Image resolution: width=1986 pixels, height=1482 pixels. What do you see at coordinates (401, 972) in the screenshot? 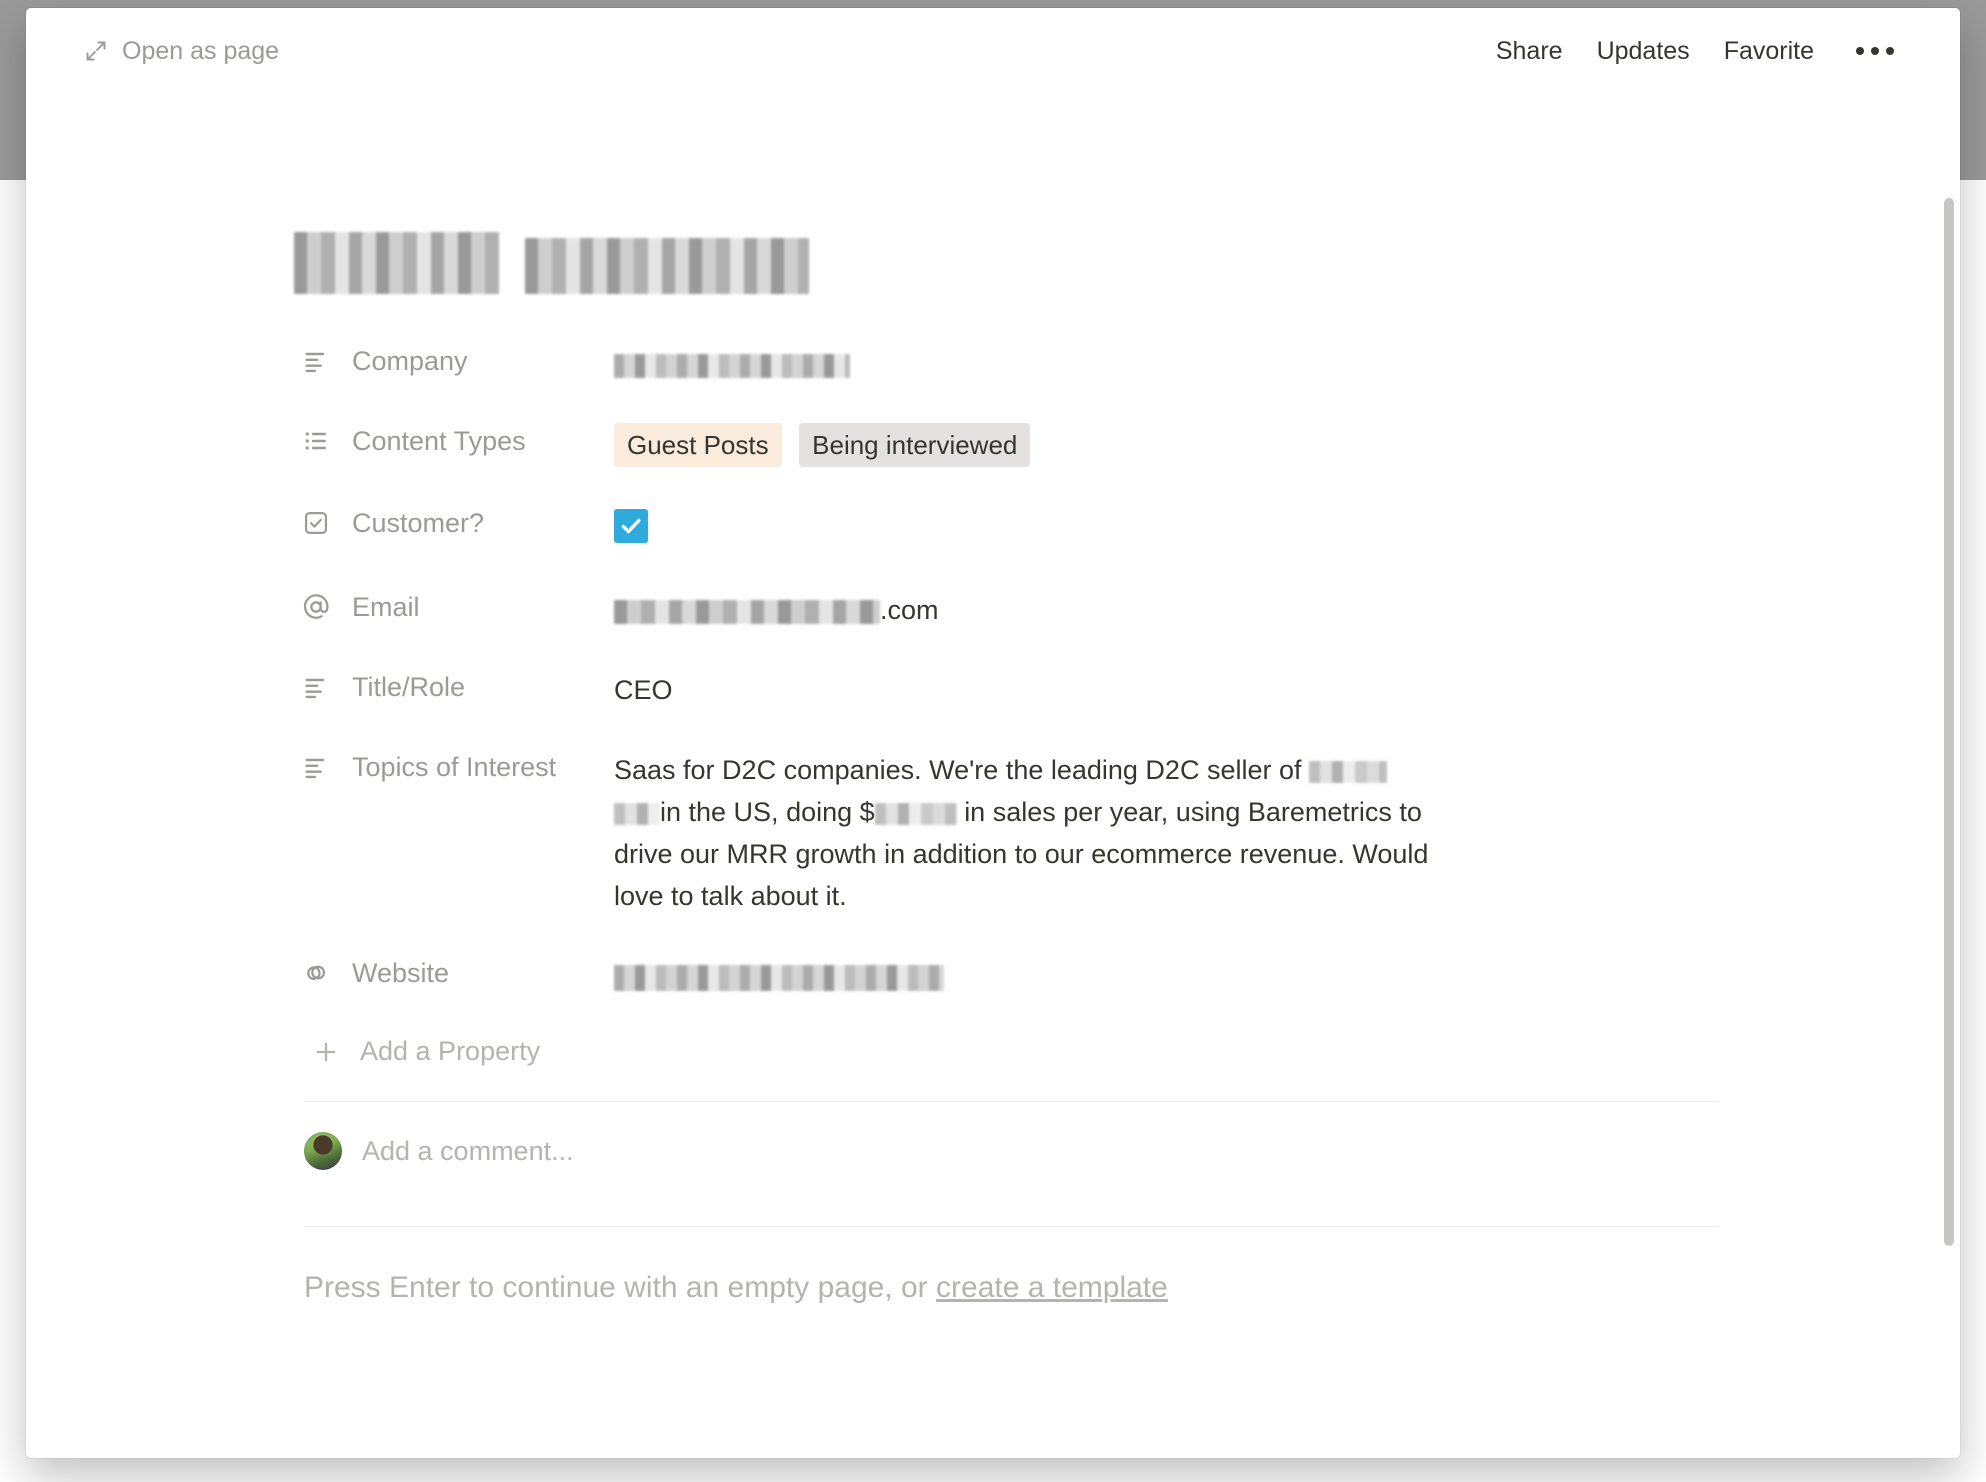
I see `property-label-text: Website` at bounding box center [401, 972].